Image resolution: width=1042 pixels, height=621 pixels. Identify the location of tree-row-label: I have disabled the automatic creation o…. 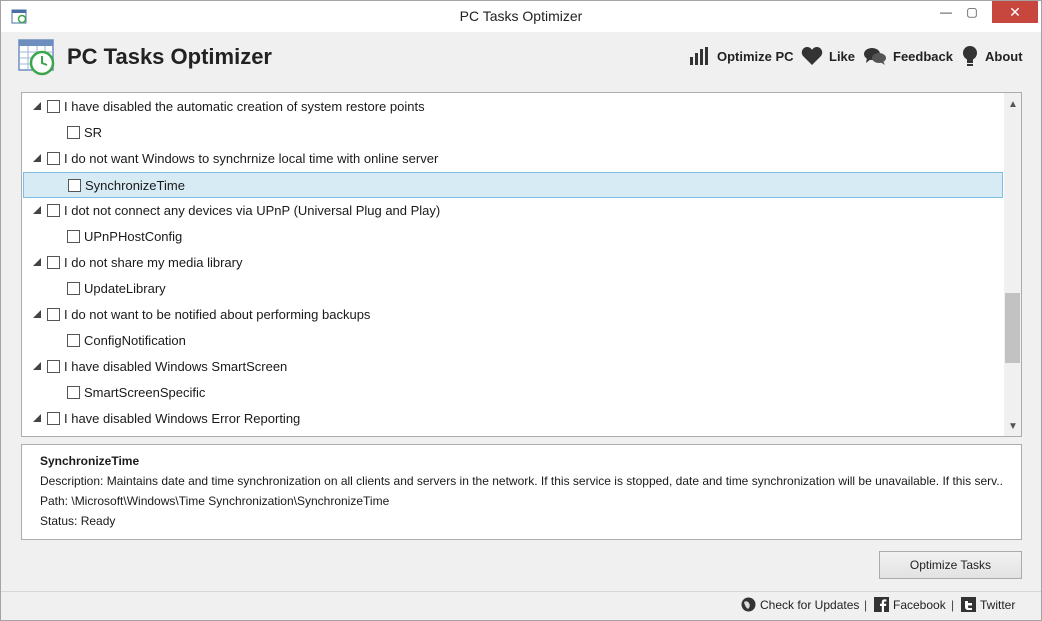
(244, 106).